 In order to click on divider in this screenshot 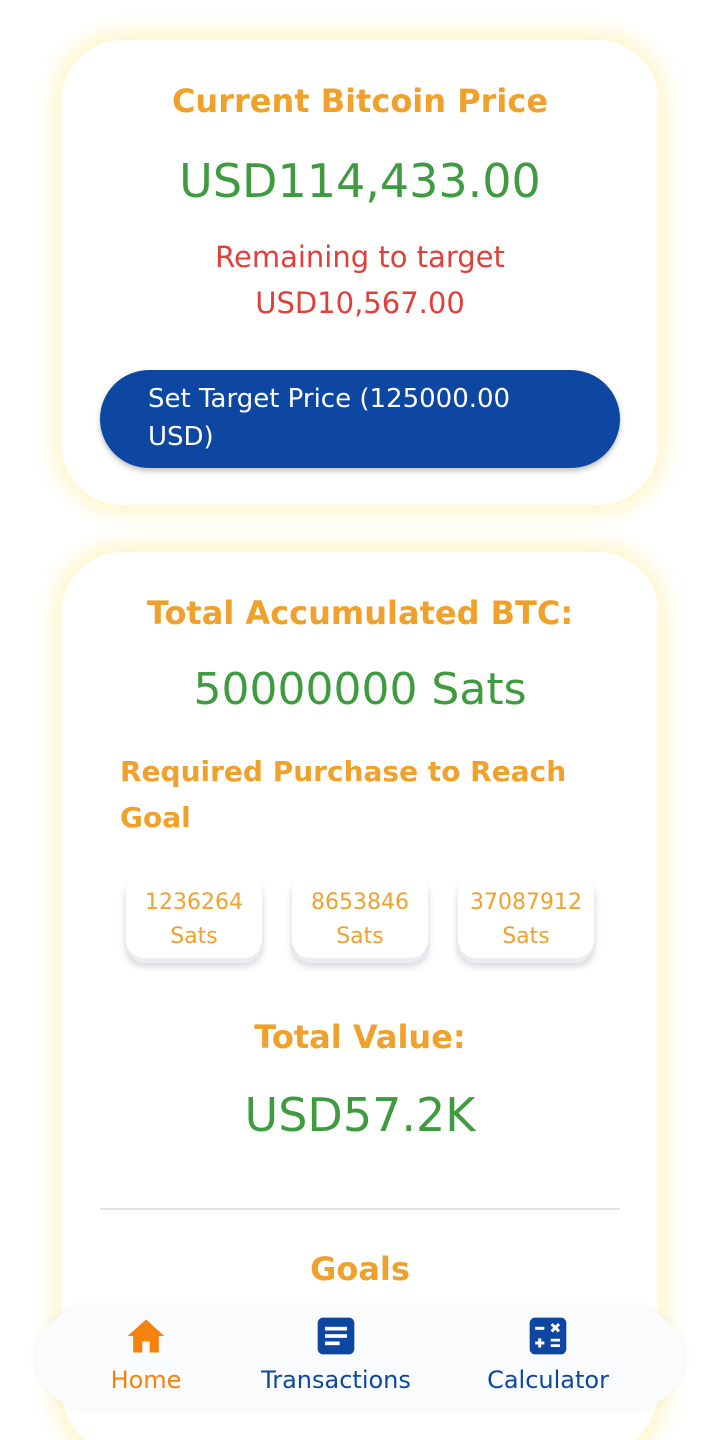, I will do `click(360, 1209)`.